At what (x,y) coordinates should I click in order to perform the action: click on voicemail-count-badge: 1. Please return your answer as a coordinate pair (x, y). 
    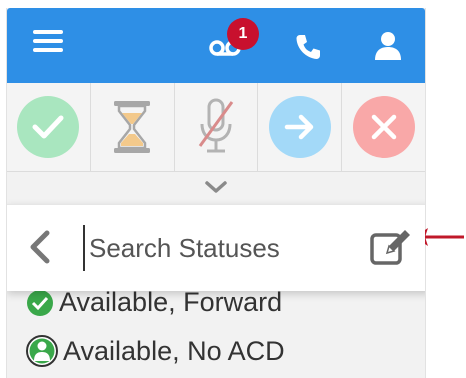
    Looking at the image, I should click on (243, 34).